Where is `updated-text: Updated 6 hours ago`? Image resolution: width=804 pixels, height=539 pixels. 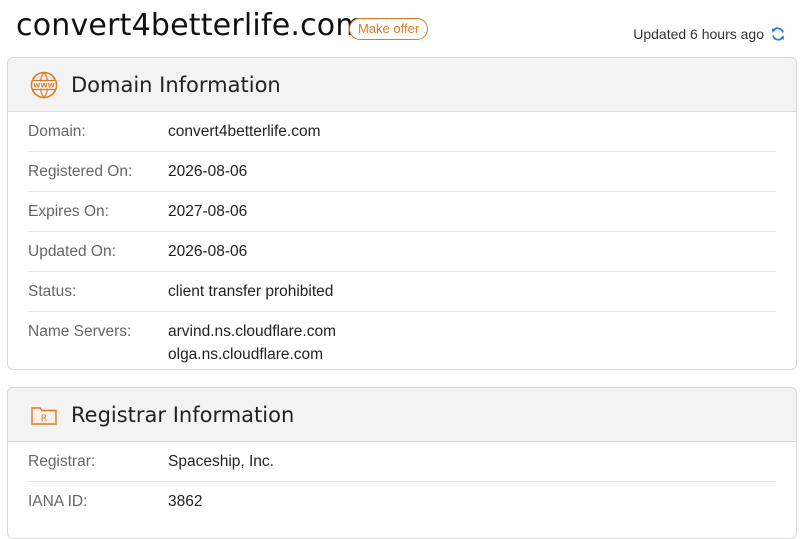
updated-text: Updated 6 hours ago is located at coordinates (698, 34).